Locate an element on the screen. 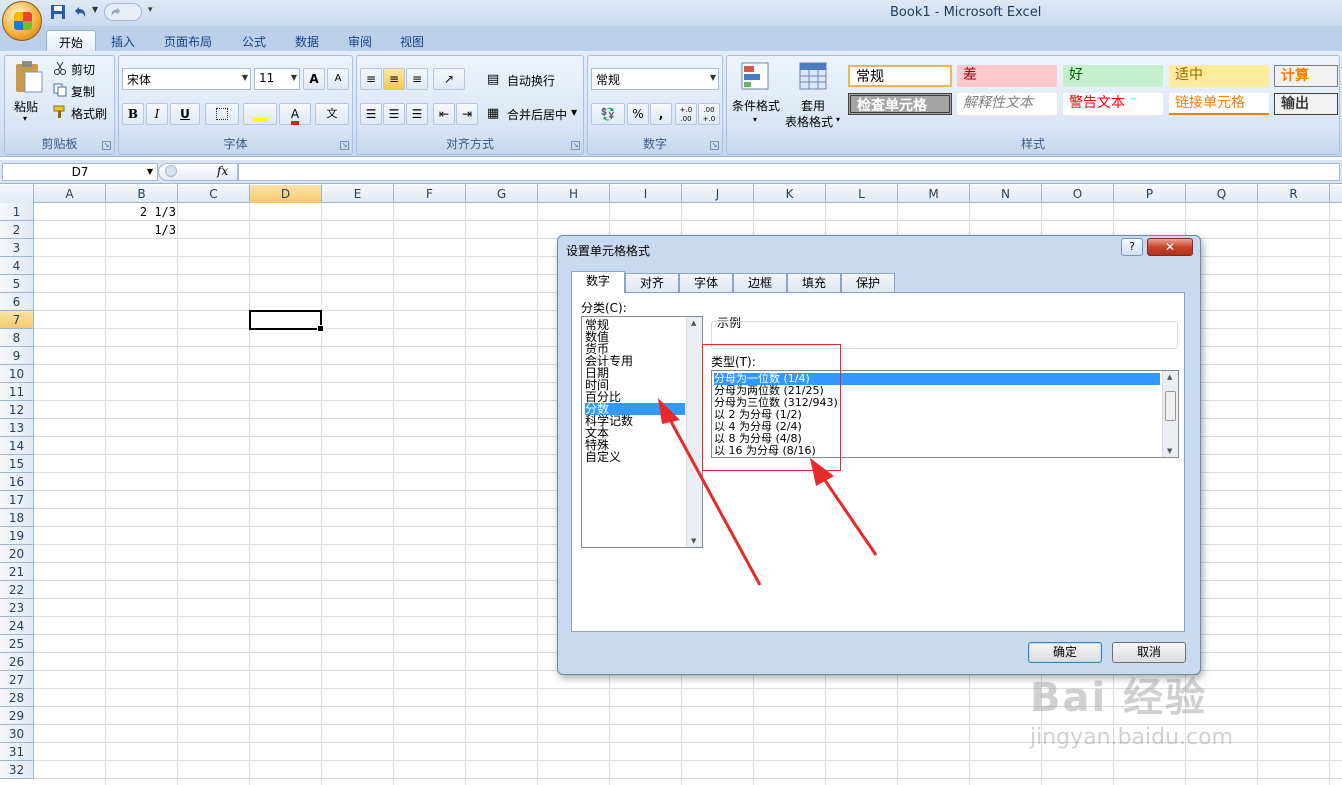 The height and width of the screenshot is (785, 1342). row-header-10: 10 is located at coordinates (17, 374).